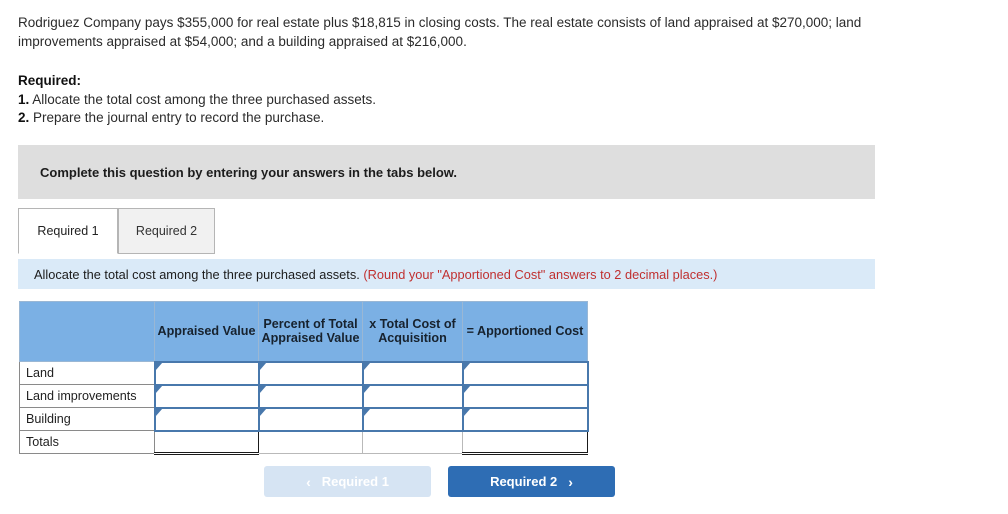 Image resolution: width=1008 pixels, height=514 pixels. What do you see at coordinates (87, 331) in the screenshot?
I see `table-header-blank` at bounding box center [87, 331].